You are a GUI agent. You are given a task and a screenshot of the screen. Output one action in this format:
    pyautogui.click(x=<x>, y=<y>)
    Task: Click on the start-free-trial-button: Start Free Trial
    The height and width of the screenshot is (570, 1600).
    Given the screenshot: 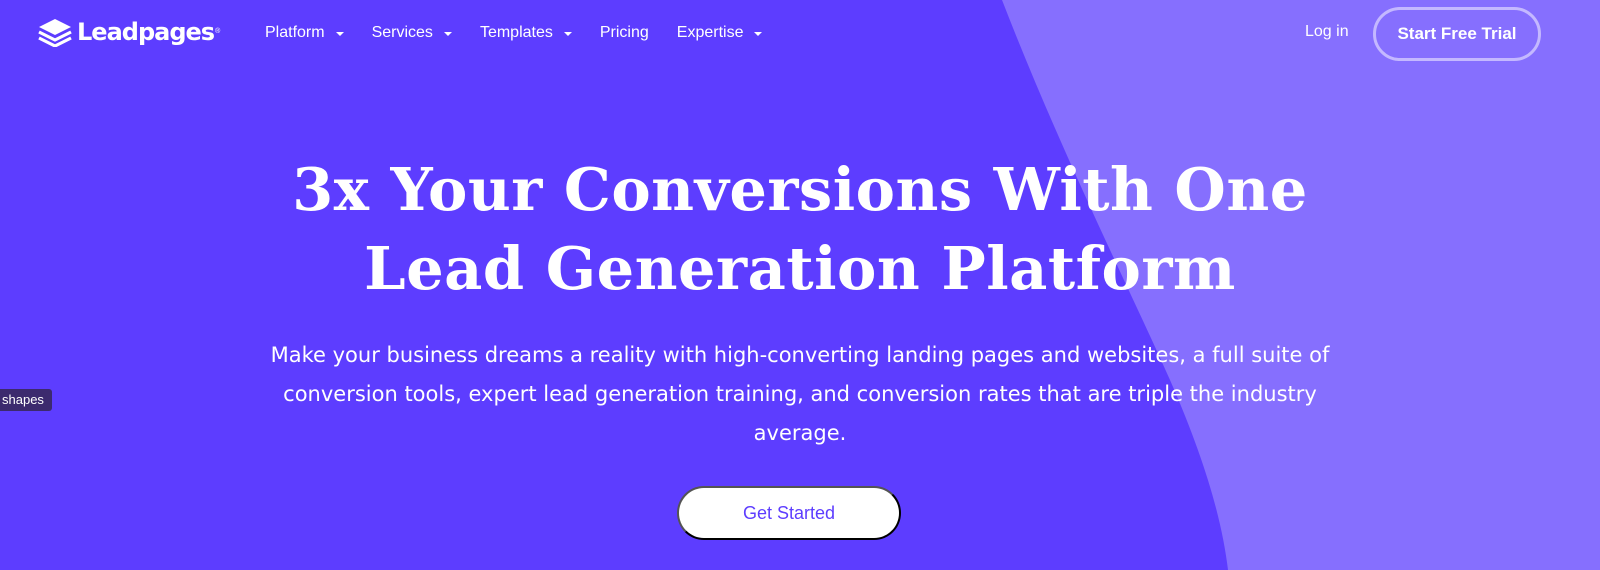 What is the action you would take?
    pyautogui.click(x=1457, y=34)
    